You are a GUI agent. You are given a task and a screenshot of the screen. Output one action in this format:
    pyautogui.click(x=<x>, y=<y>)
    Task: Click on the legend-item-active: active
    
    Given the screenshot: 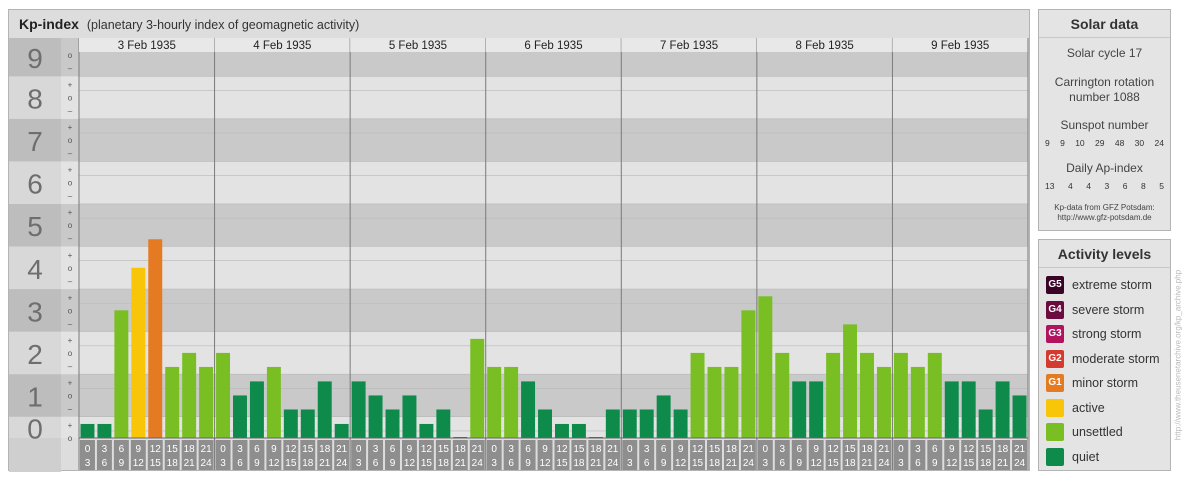 What is the action you would take?
    pyautogui.click(x=1108, y=408)
    